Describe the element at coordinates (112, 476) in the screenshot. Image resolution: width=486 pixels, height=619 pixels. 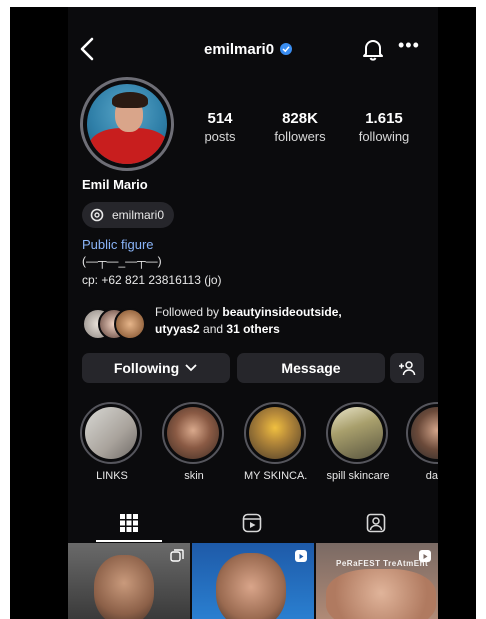
I see `highlight-label: LINKS` at that location.